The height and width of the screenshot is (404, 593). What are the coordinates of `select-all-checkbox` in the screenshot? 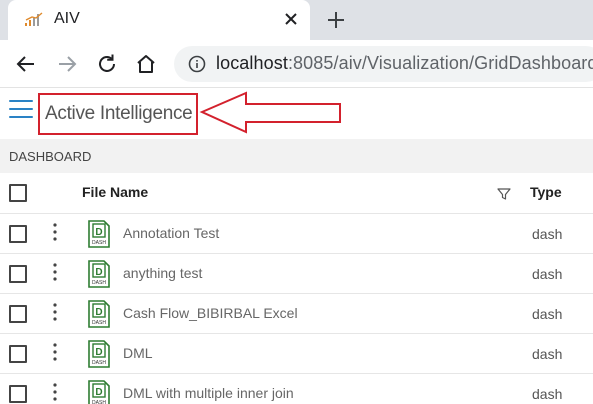 It's located at (18, 193).